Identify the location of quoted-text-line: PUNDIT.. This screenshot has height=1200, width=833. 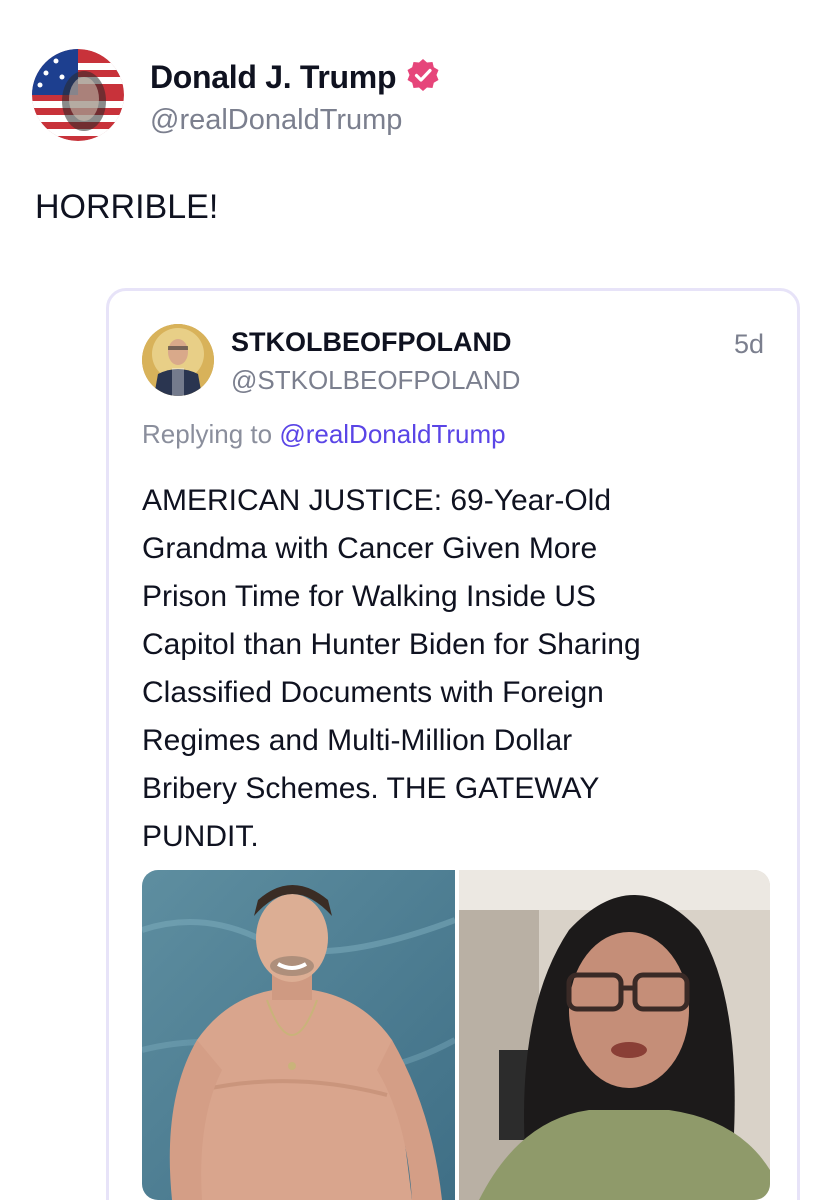
(200, 836).